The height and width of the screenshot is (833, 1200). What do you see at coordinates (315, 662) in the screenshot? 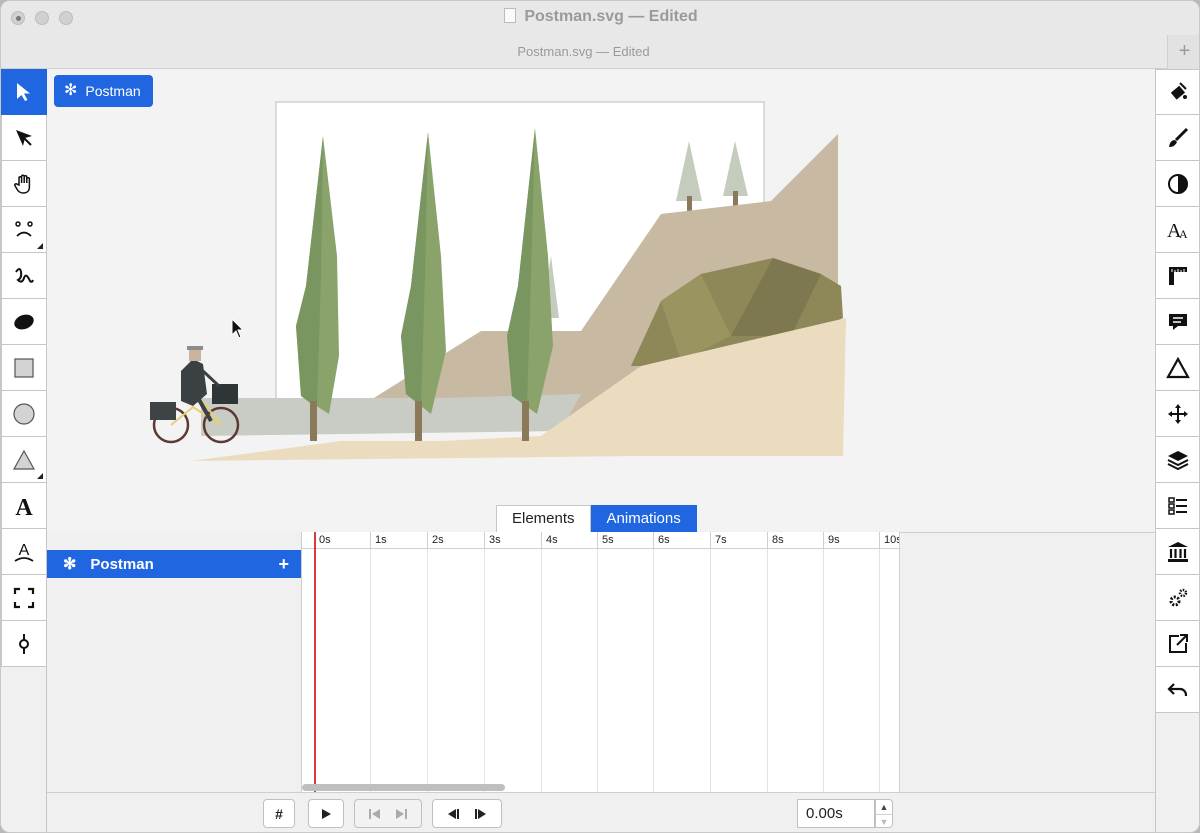
I see `playhead` at bounding box center [315, 662].